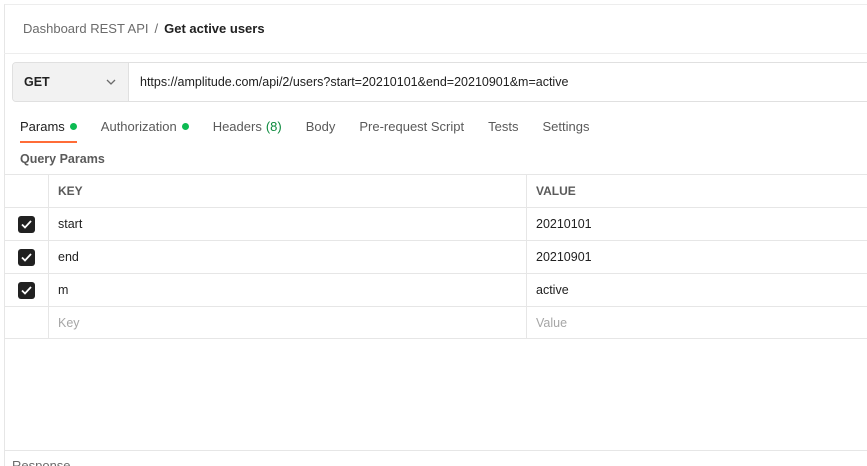 This screenshot has height=466, width=867. I want to click on table-row: start 20210101, so click(435, 223).